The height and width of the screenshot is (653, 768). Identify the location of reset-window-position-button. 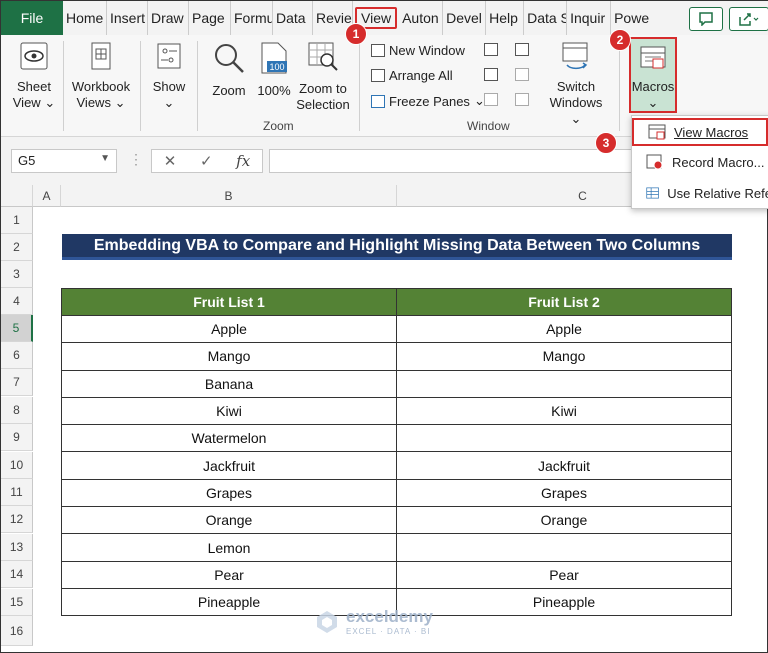
(522, 99).